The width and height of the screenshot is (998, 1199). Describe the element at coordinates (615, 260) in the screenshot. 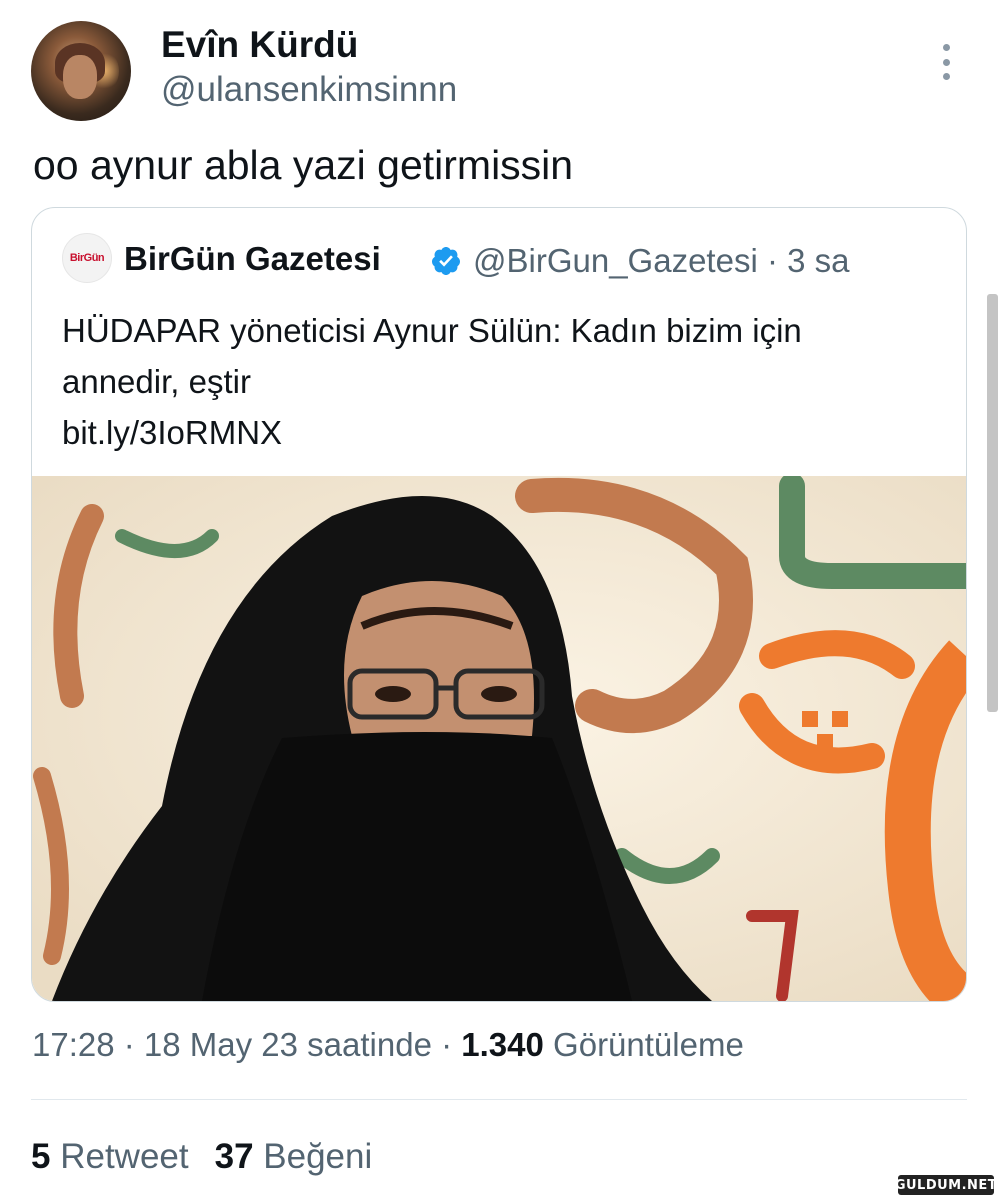

I see `quoted-author-handle: @BirGun_Gazetesi` at that location.